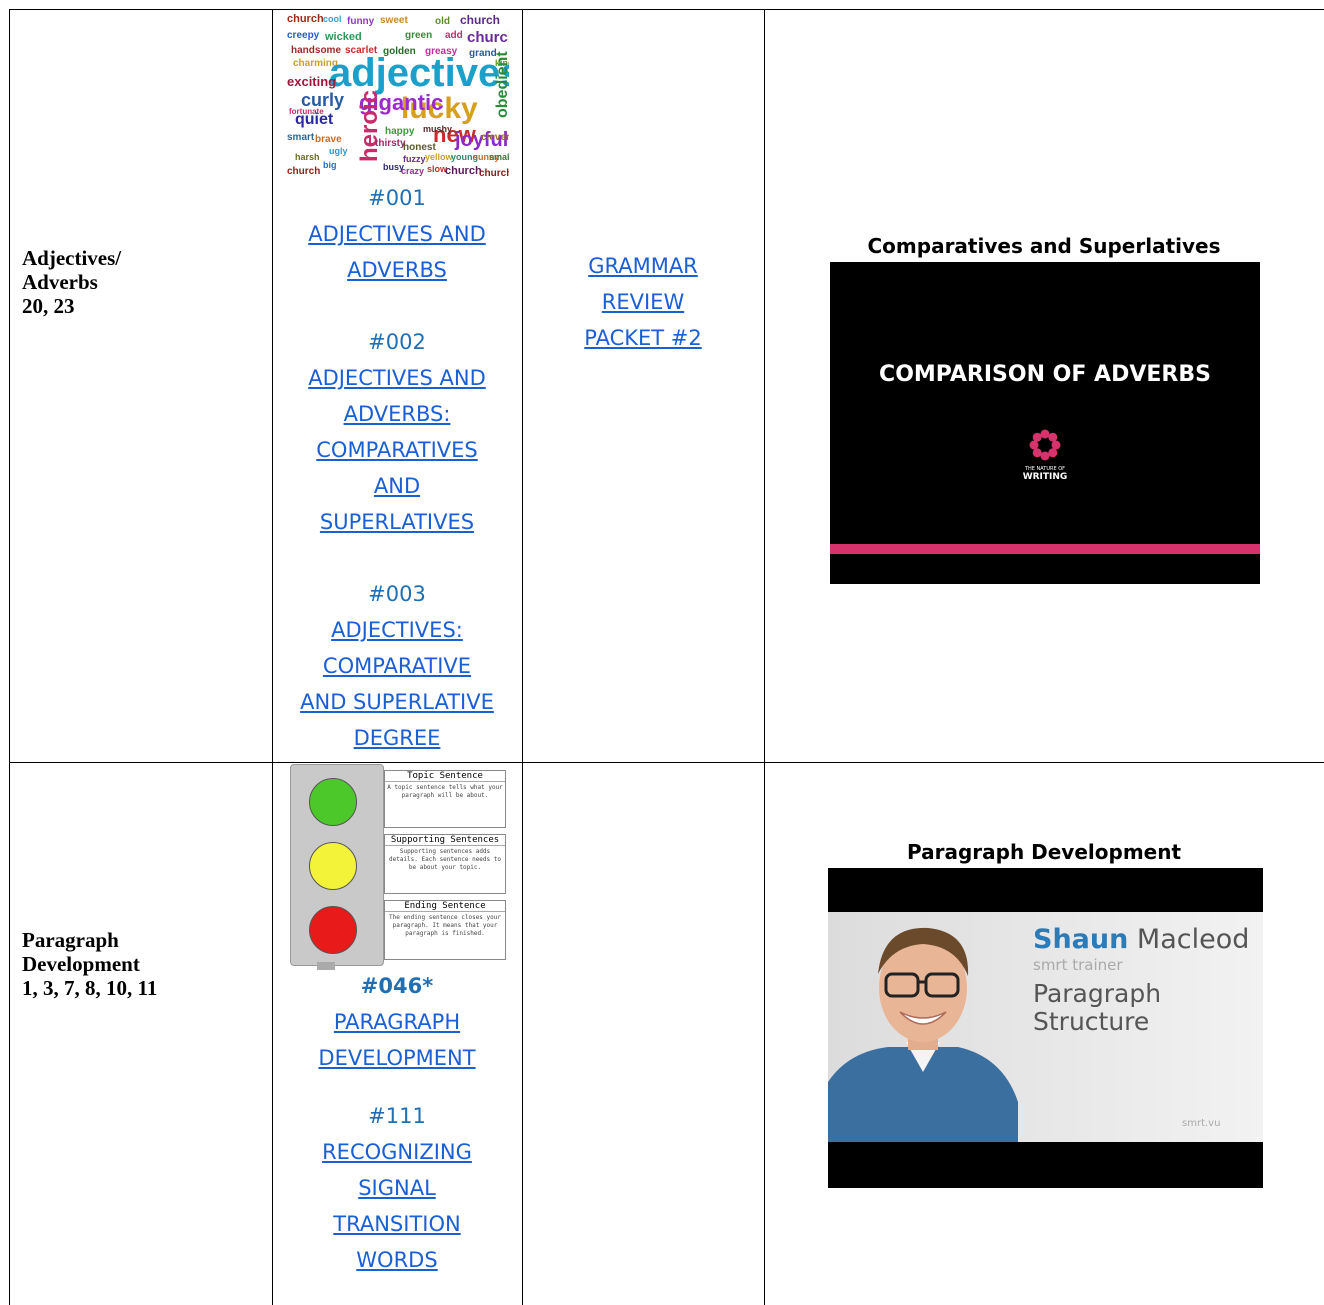  I want to click on lesson-link-111: RECOGNIZING SIGNAL TRANSITION WORDS, so click(397, 1206).